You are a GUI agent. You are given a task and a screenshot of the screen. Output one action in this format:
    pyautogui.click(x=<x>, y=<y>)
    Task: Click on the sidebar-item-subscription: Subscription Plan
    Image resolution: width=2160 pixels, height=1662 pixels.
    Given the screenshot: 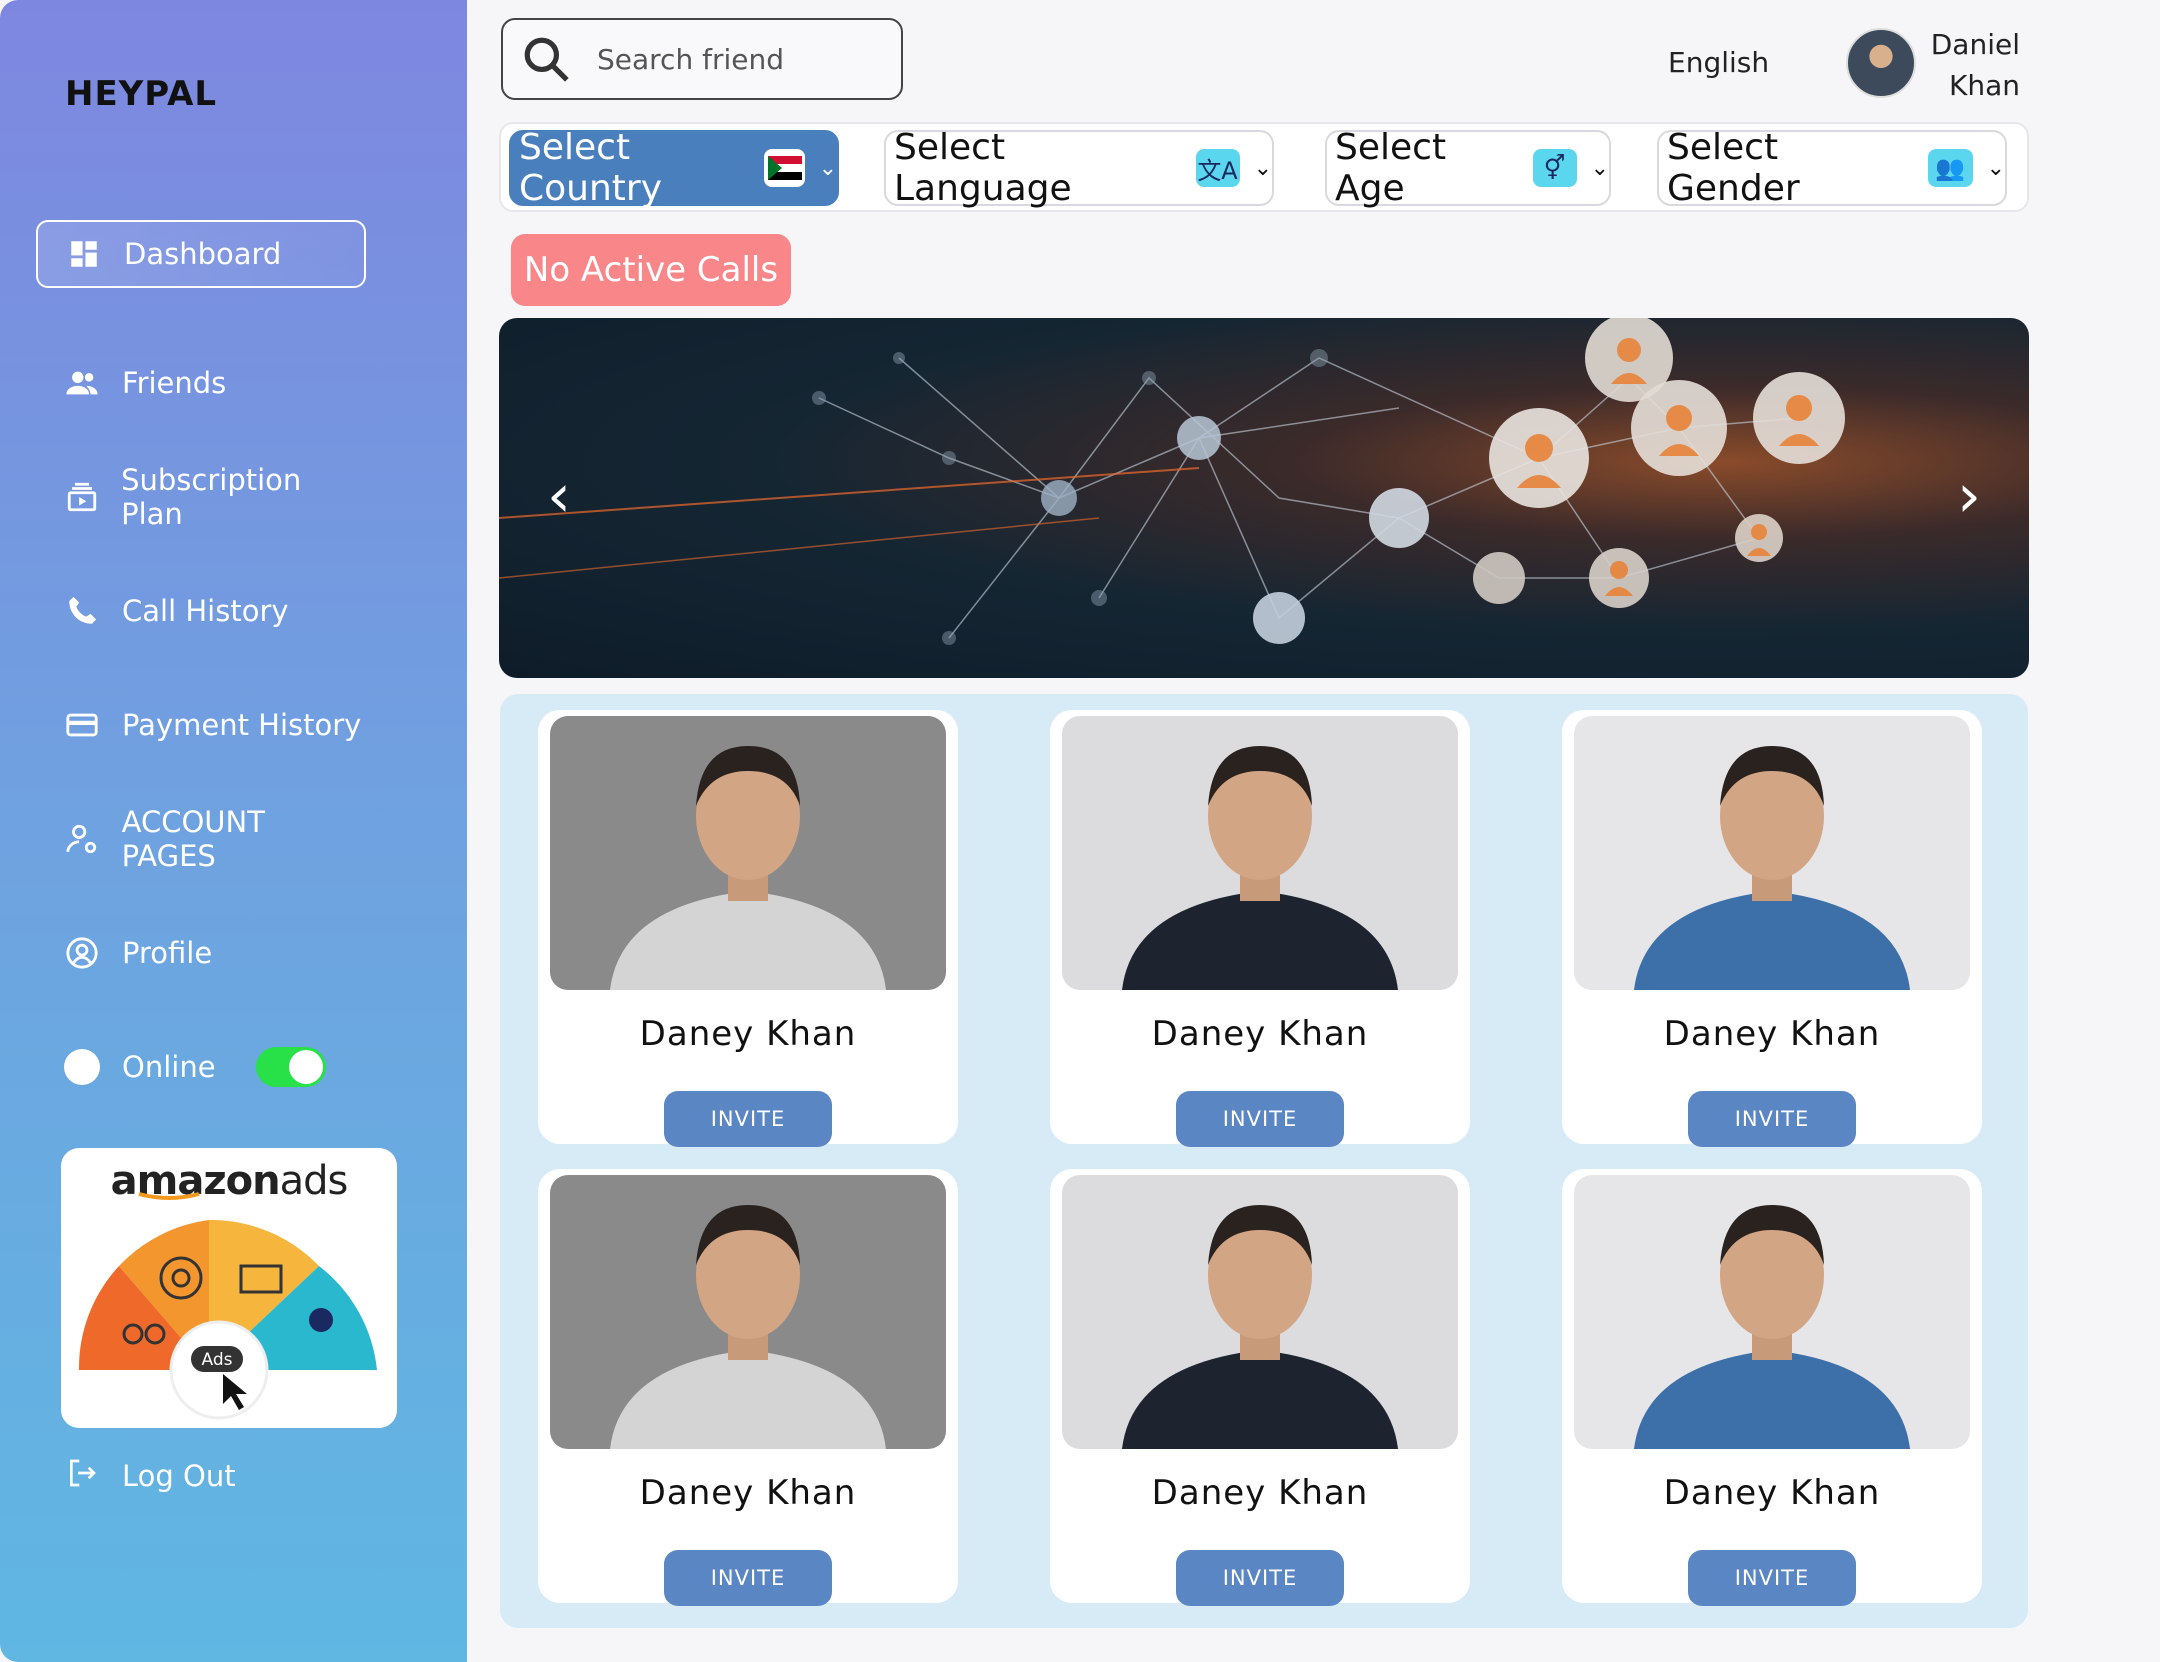 What is the action you would take?
    pyautogui.click(x=201, y=497)
    